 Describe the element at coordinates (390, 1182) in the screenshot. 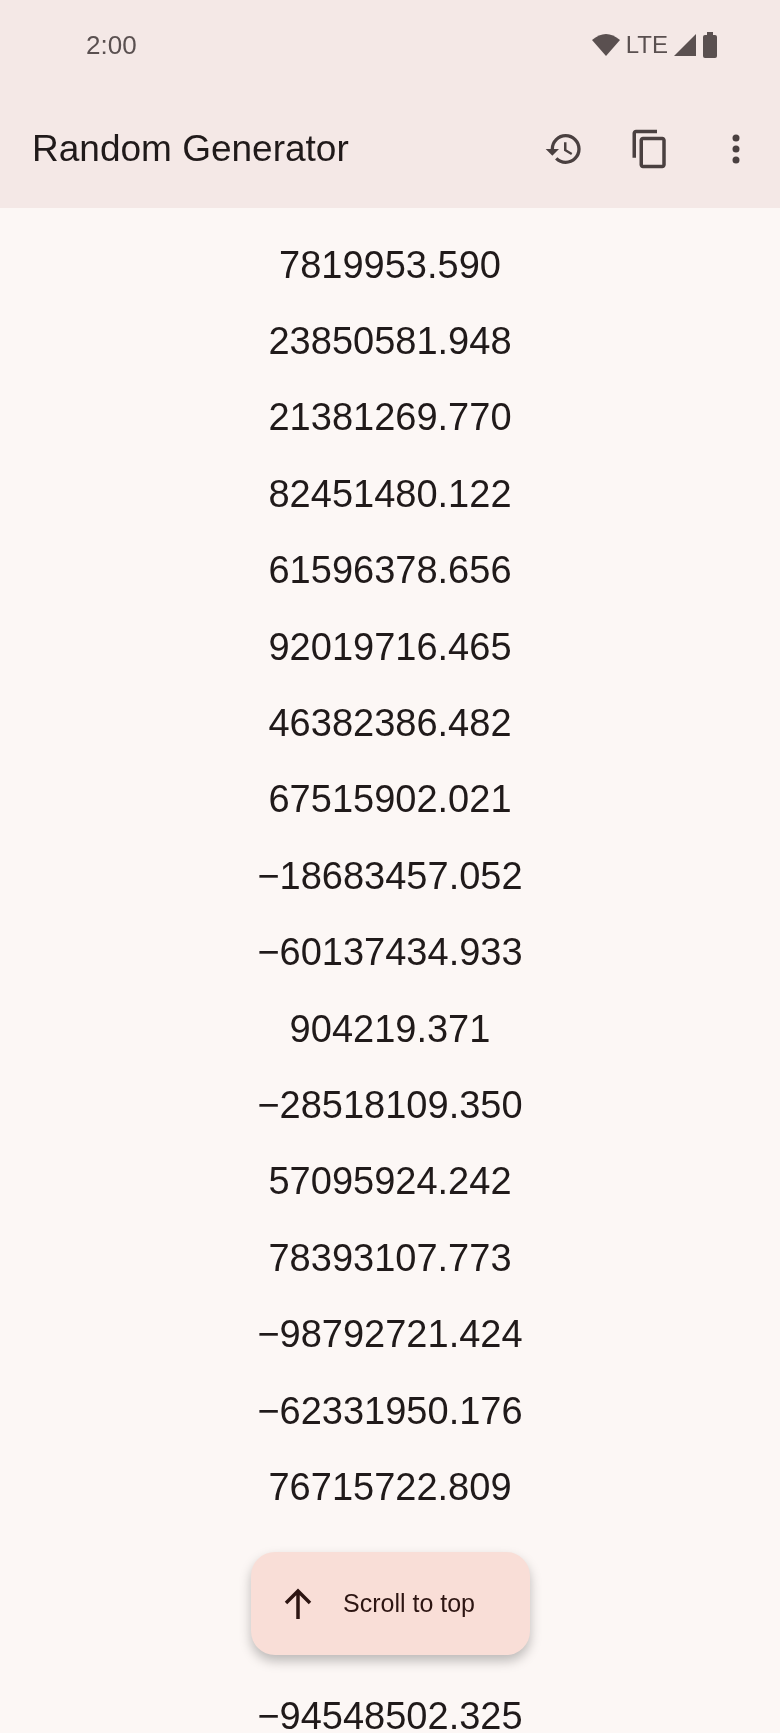

I see `number-value: 57095924.242` at that location.